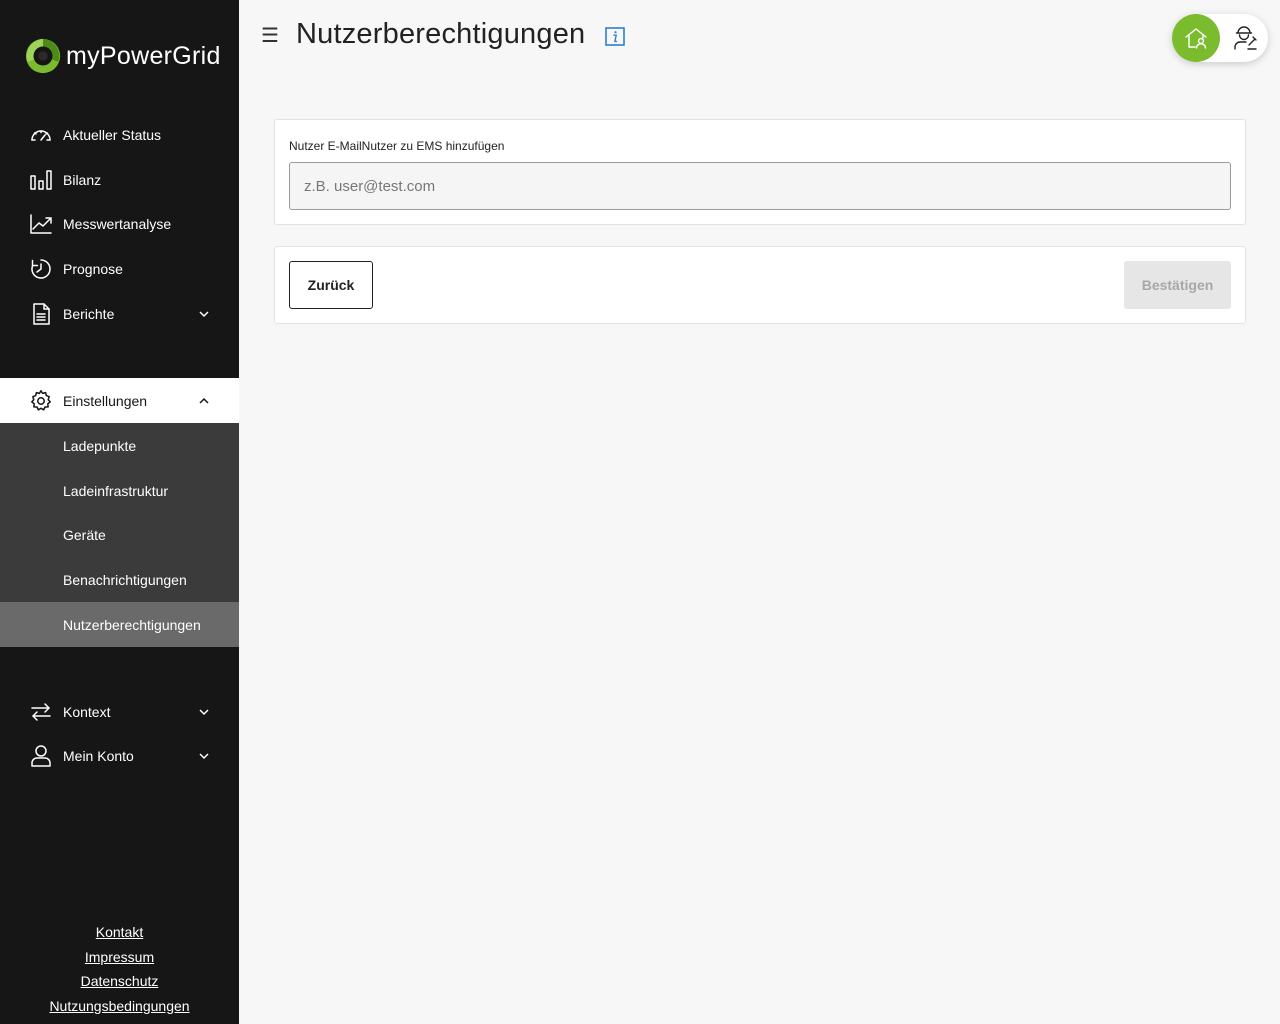 The height and width of the screenshot is (1024, 1280). Describe the element at coordinates (89, 313) in the screenshot. I see `sidebar-item-label: Berichte` at that location.